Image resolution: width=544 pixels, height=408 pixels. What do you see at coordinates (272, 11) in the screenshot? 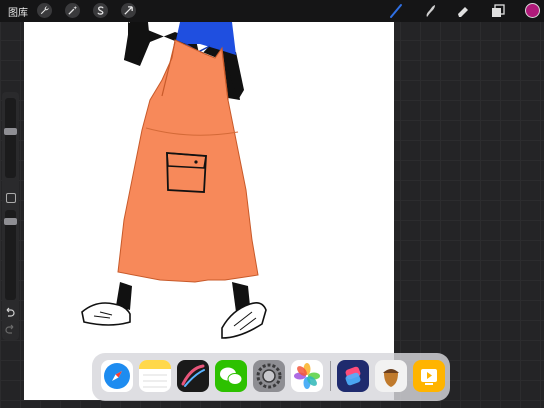
I see `top-toolbar: 图库` at bounding box center [272, 11].